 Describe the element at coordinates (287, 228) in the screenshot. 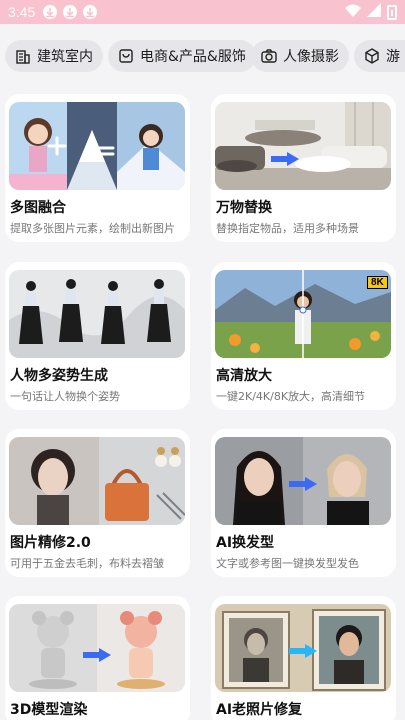

I see `card-description: 替换指定物品，适用多种场景` at that location.